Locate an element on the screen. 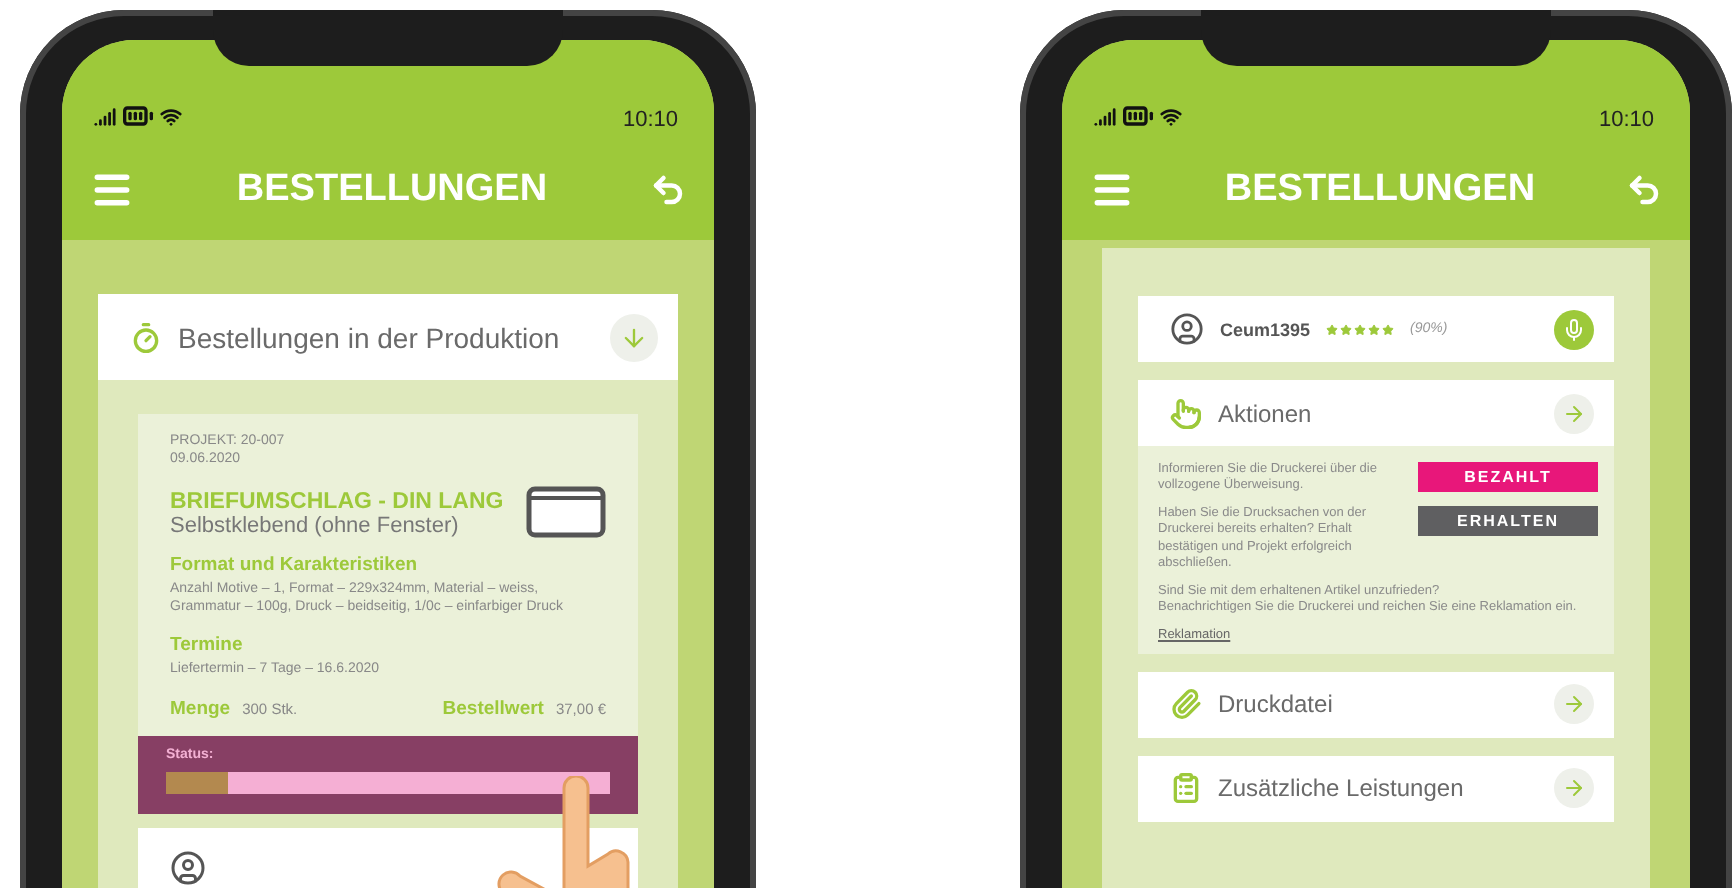 The height and width of the screenshot is (888, 1732). microphone-icon is located at coordinates (1574, 329).